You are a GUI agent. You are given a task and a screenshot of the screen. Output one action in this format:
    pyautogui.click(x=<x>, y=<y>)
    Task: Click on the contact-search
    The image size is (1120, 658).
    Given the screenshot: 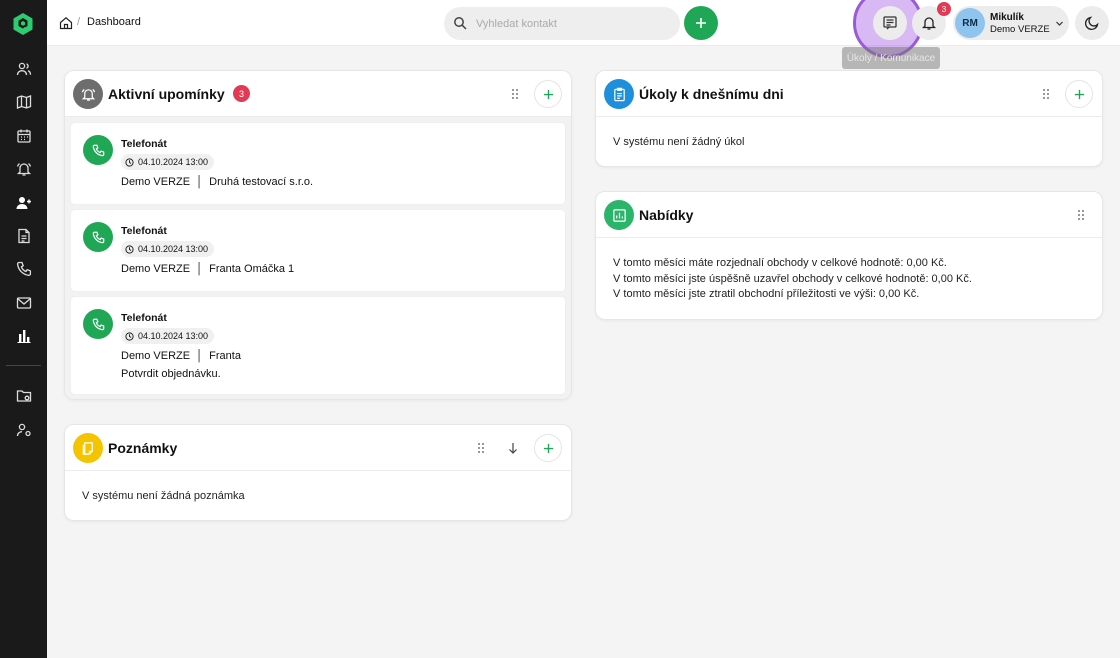 What is the action you would take?
    pyautogui.click(x=562, y=23)
    